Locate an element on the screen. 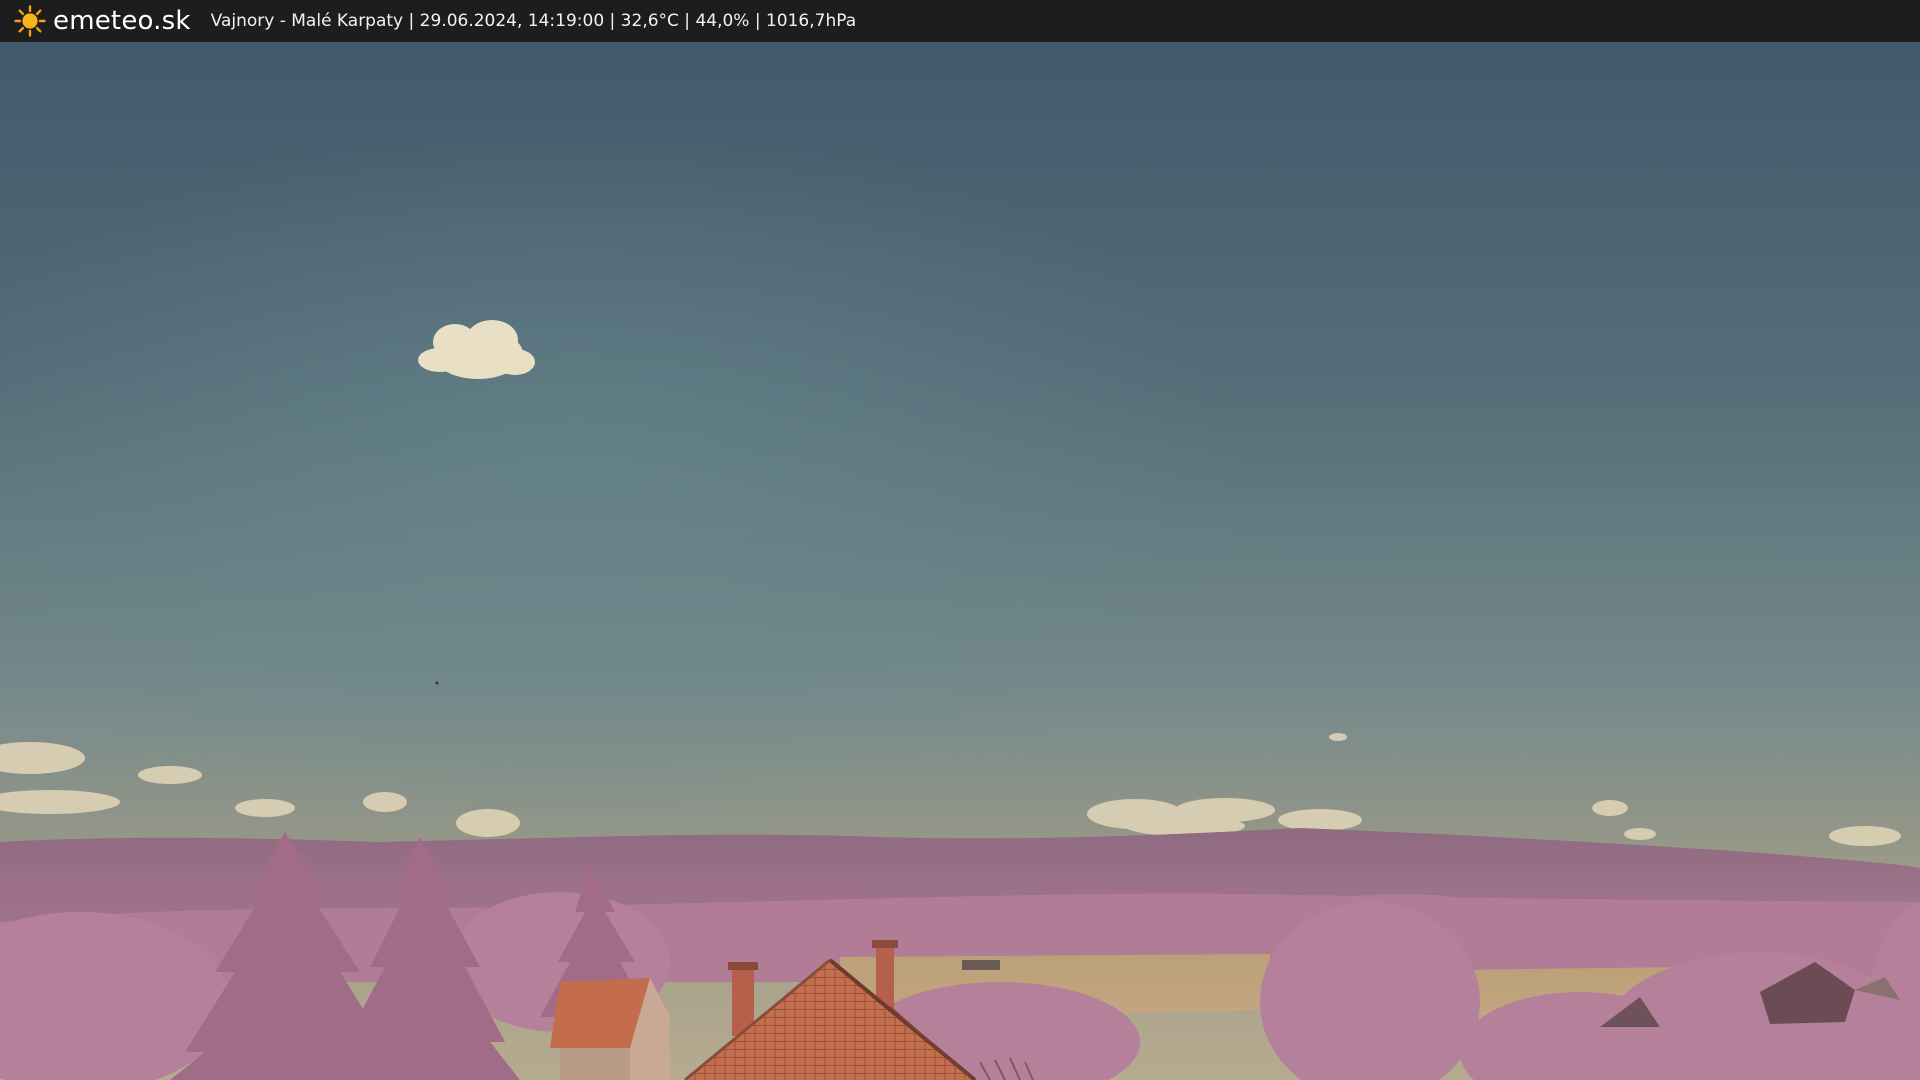 Image resolution: width=1920 pixels, height=1080 pixels. sun-icon is located at coordinates (30, 21).